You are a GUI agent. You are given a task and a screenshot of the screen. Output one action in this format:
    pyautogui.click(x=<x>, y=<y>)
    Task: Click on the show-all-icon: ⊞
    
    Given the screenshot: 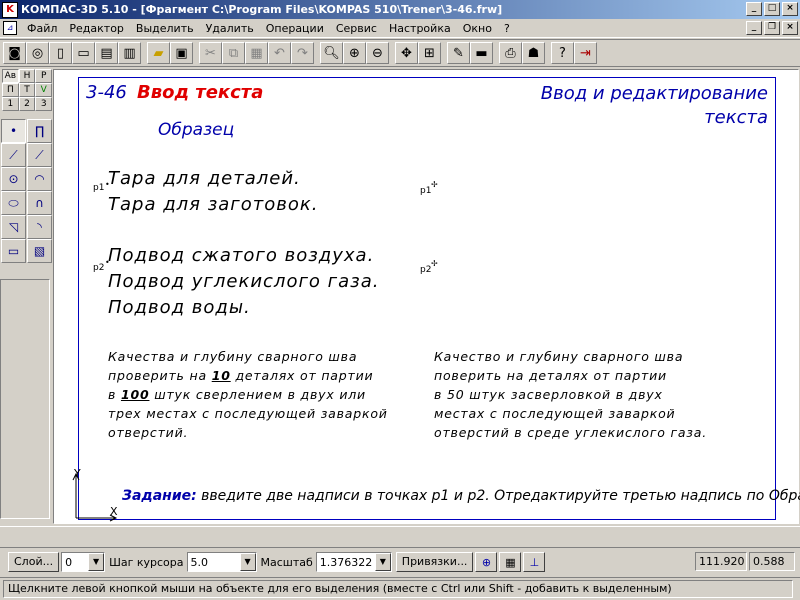 What is the action you would take?
    pyautogui.click(x=429, y=53)
    